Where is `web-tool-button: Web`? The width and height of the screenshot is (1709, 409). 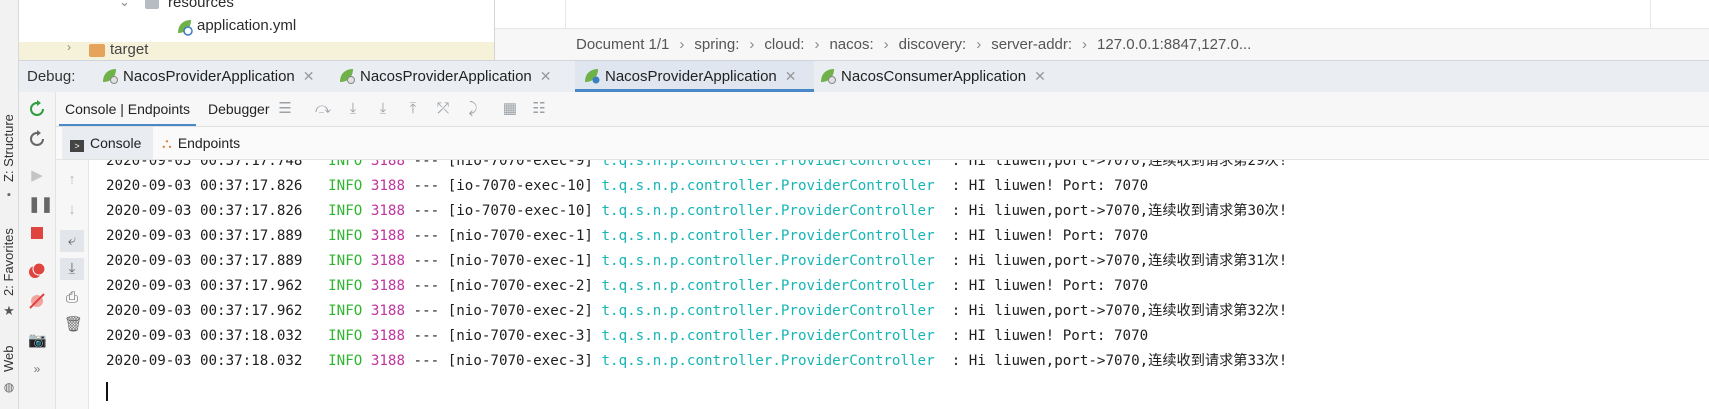 web-tool-button: Web is located at coordinates (8, 359).